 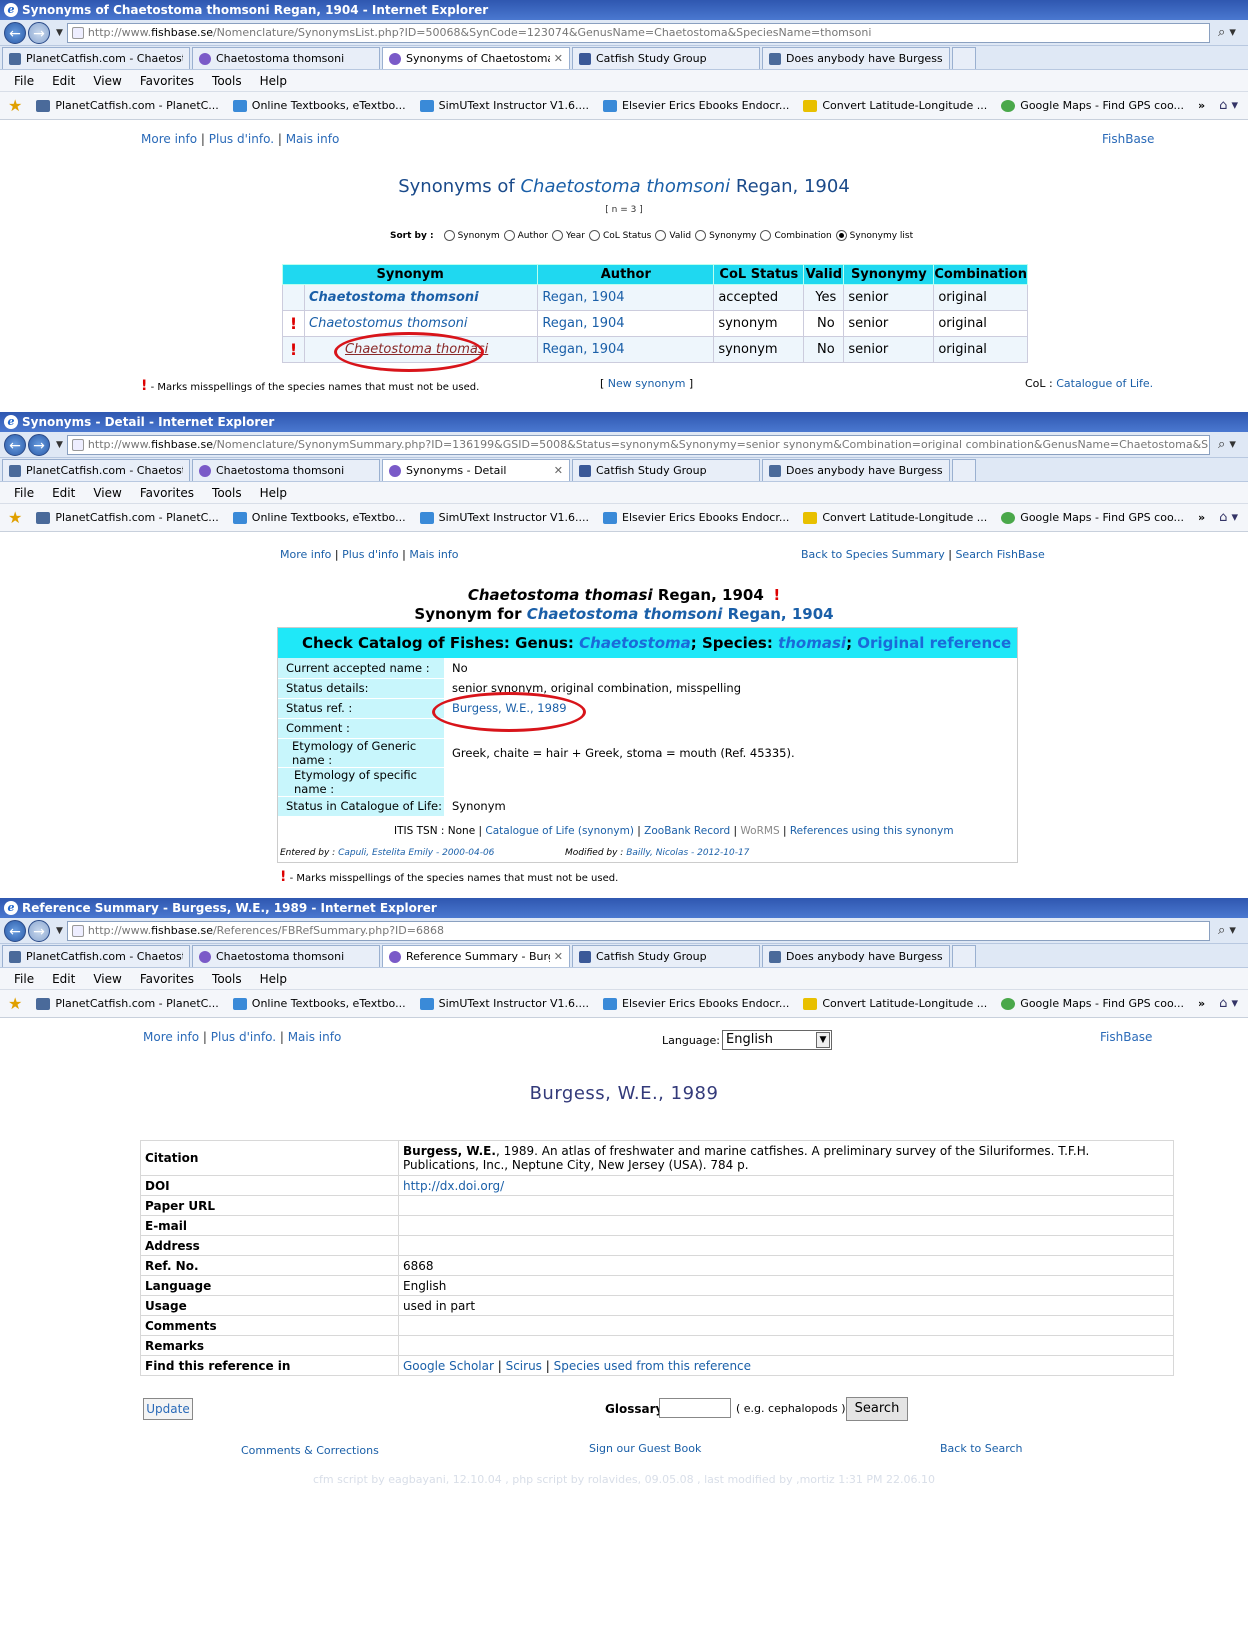 I want to click on original-reference-link: Original reference, so click(x=934, y=643).